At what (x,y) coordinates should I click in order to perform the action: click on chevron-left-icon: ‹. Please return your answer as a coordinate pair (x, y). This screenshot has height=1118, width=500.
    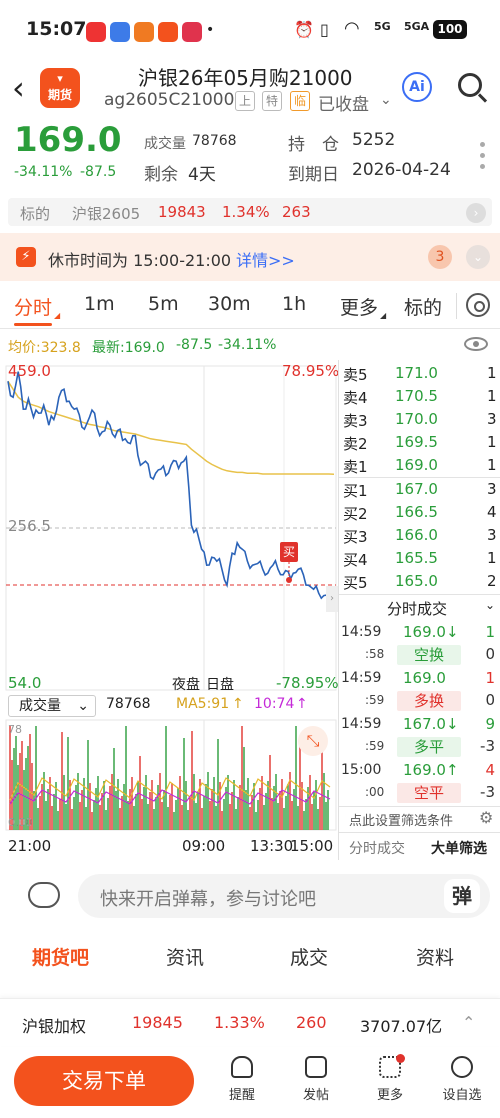
    Looking at the image, I should click on (18, 88).